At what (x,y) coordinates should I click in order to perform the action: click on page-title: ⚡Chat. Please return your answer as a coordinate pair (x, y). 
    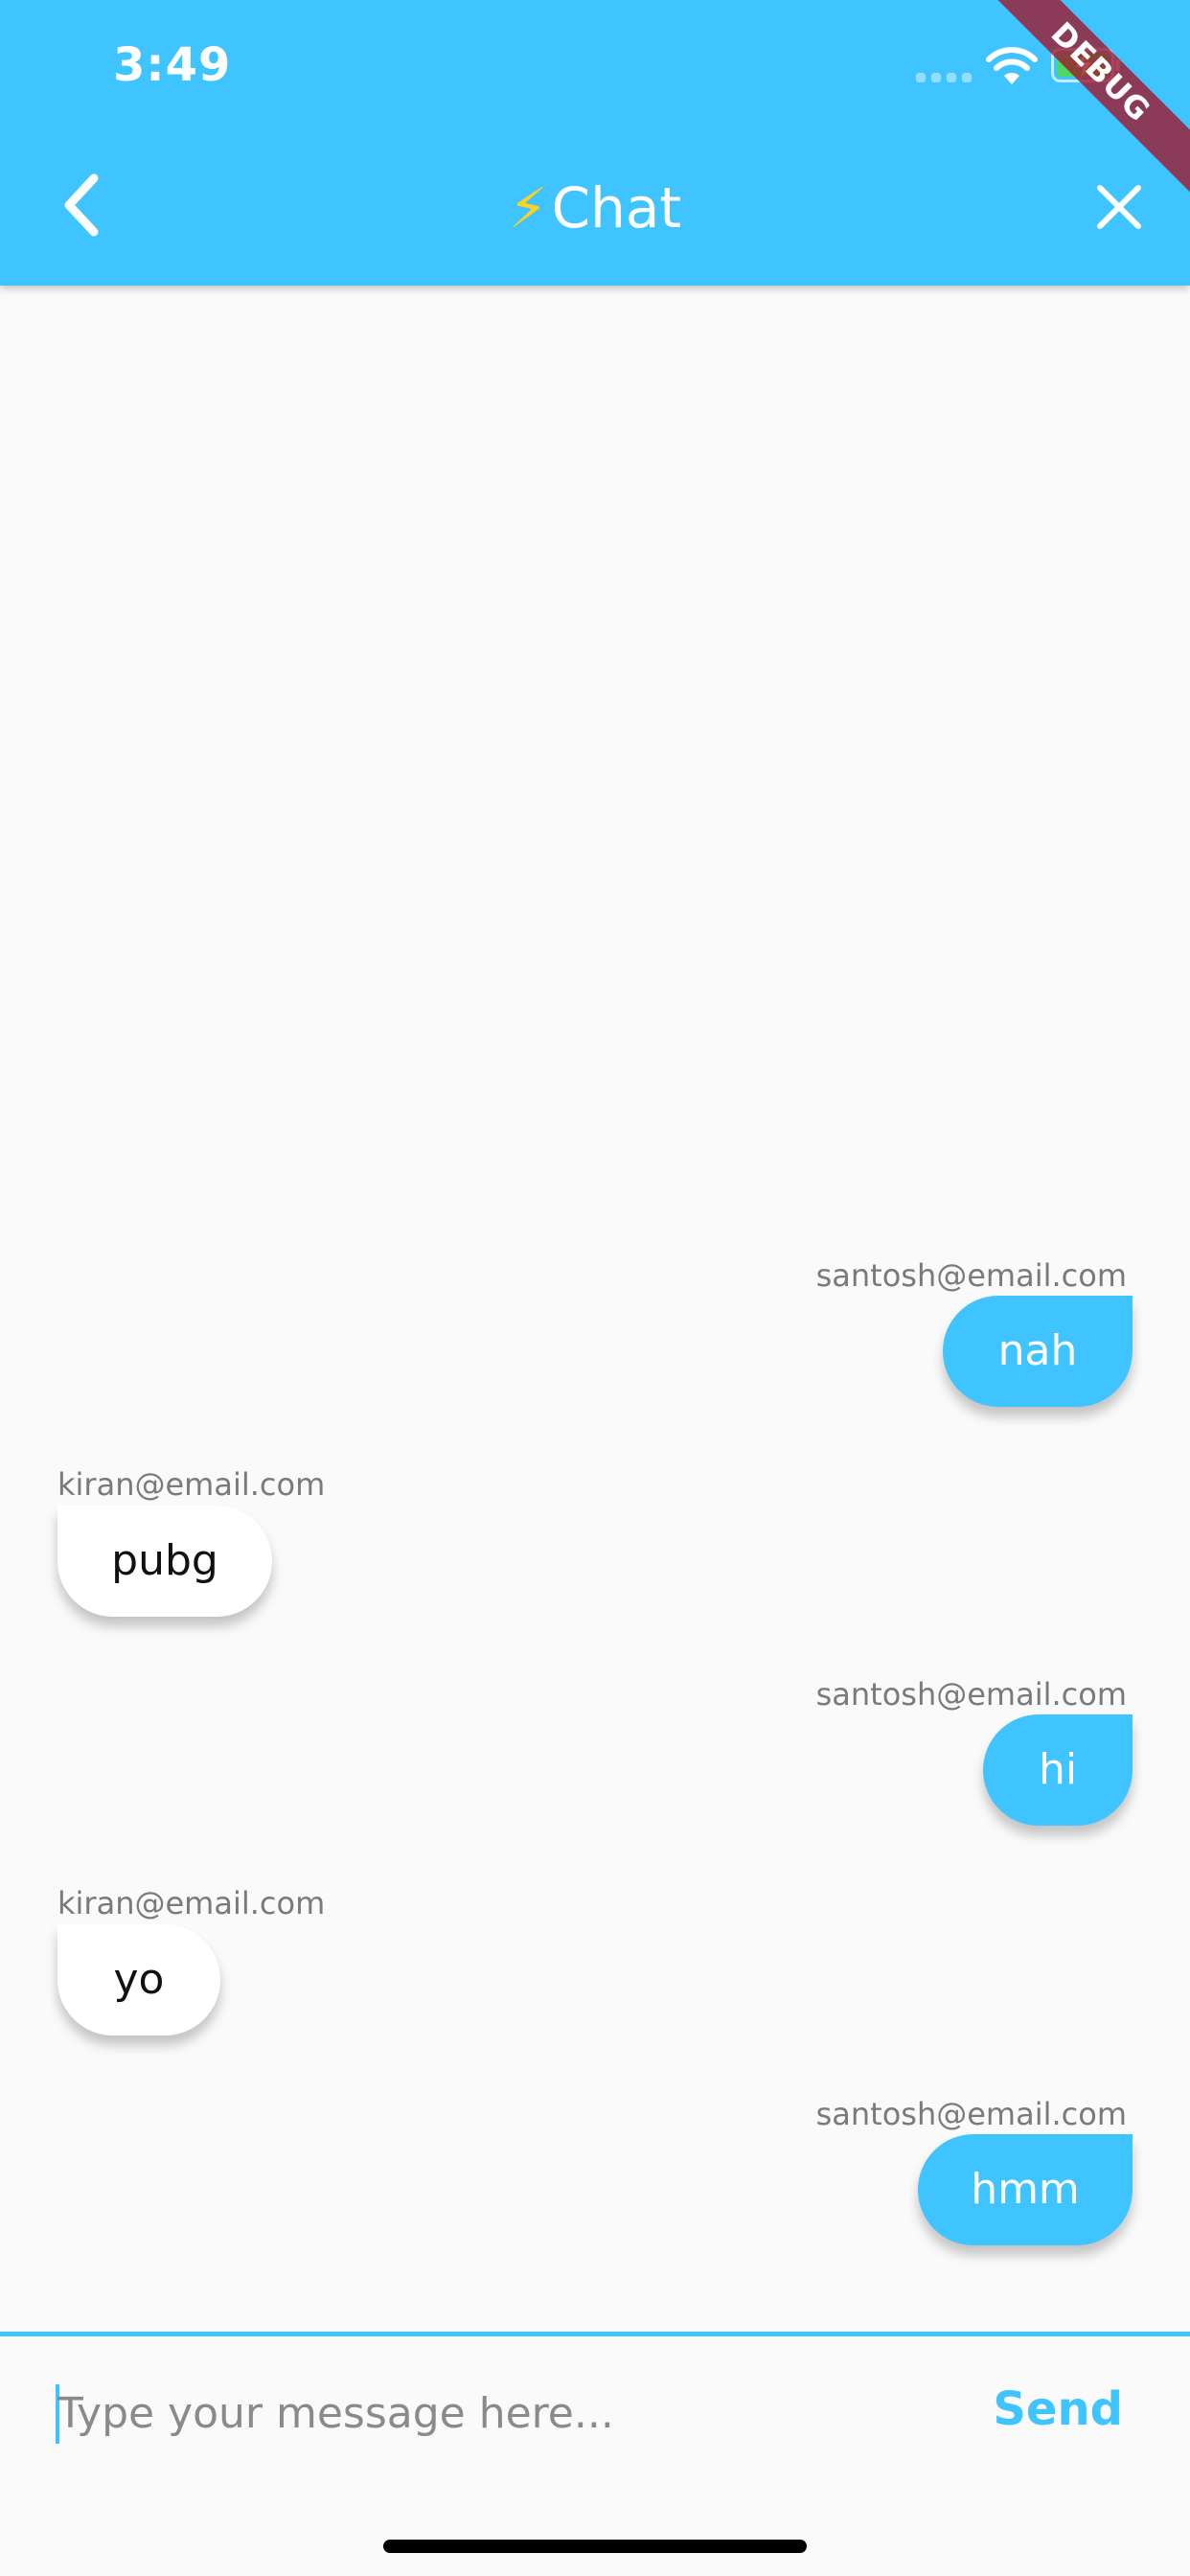
    Looking at the image, I should click on (595, 208).